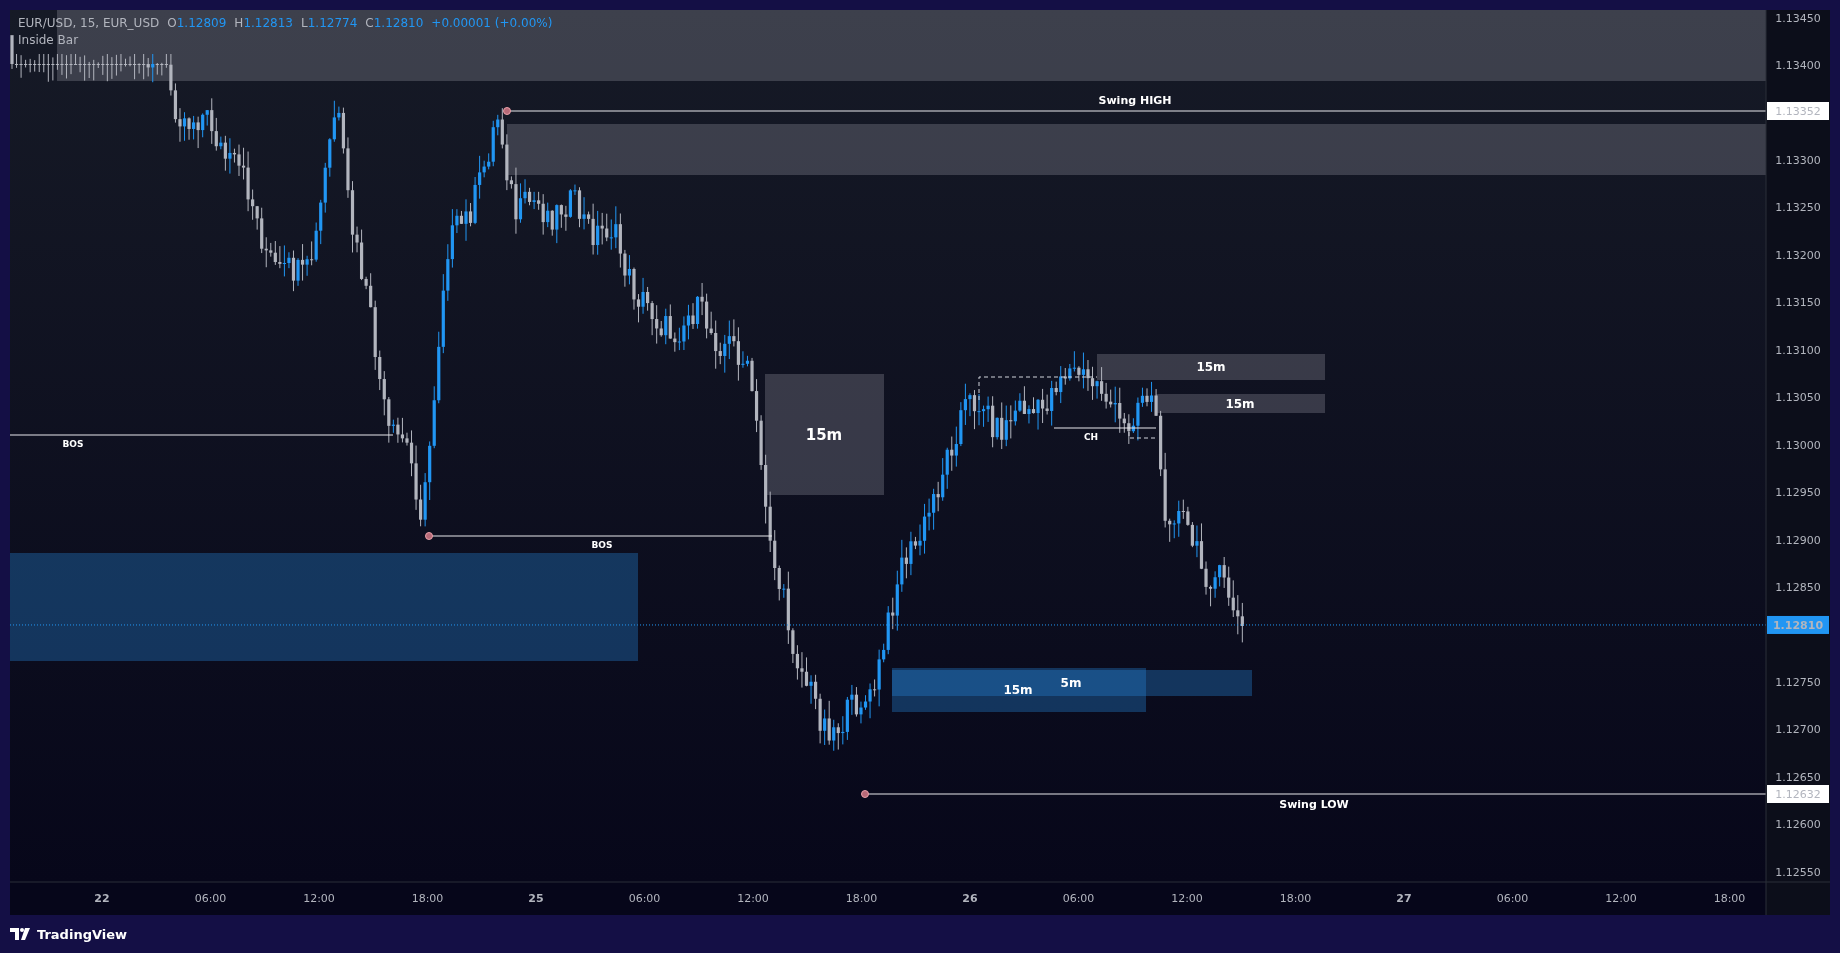 The width and height of the screenshot is (1840, 953). What do you see at coordinates (1798, 111) in the screenshot?
I see `price-tag: 1.13352` at bounding box center [1798, 111].